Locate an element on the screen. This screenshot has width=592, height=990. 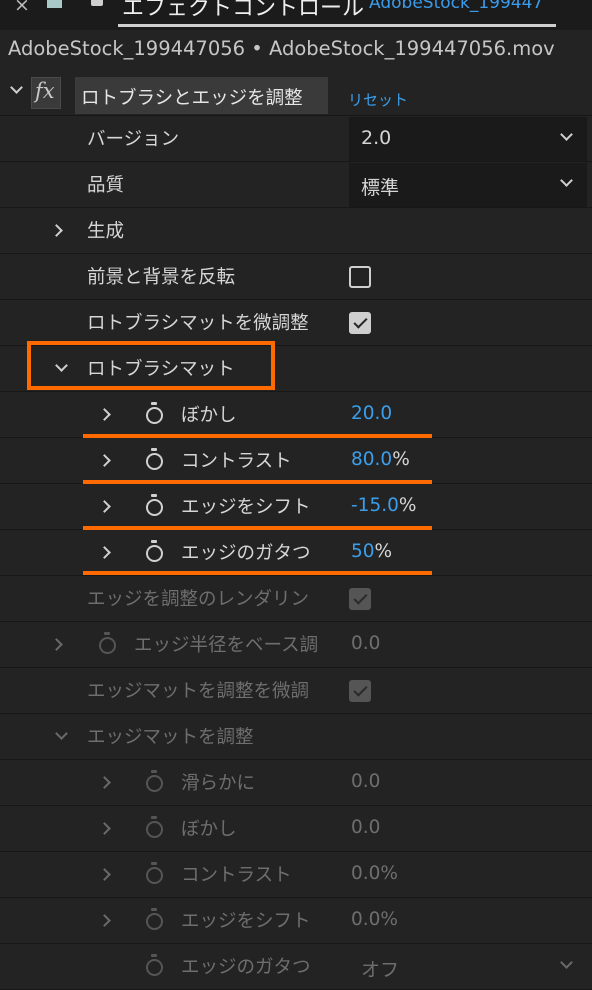
close-icon: × is located at coordinates (22, 8).